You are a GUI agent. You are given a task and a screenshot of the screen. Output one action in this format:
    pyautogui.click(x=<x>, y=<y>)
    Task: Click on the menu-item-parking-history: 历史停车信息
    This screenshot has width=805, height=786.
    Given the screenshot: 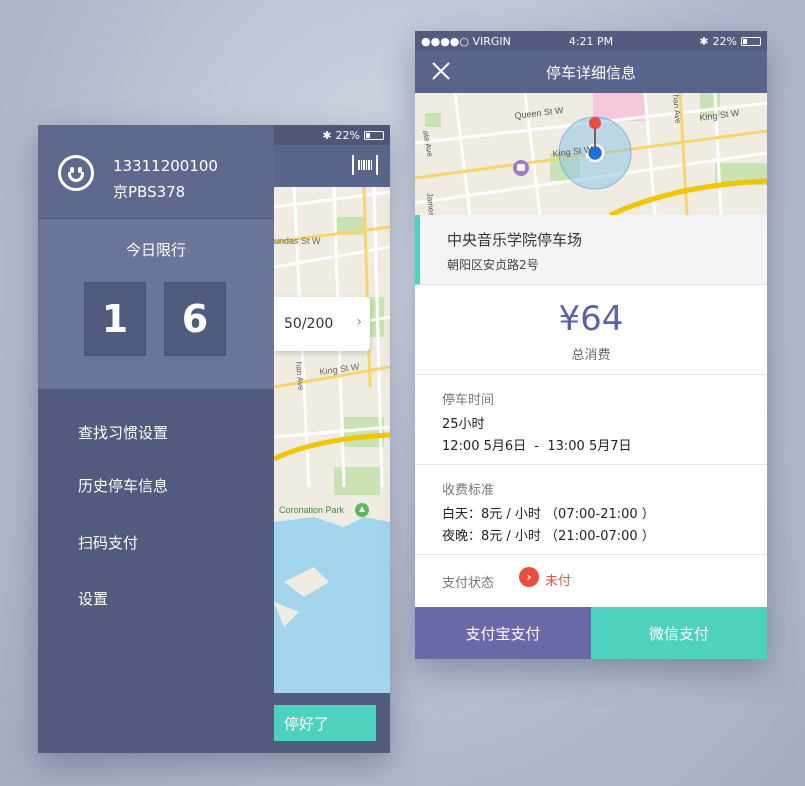 What is the action you would take?
    pyautogui.click(x=123, y=485)
    